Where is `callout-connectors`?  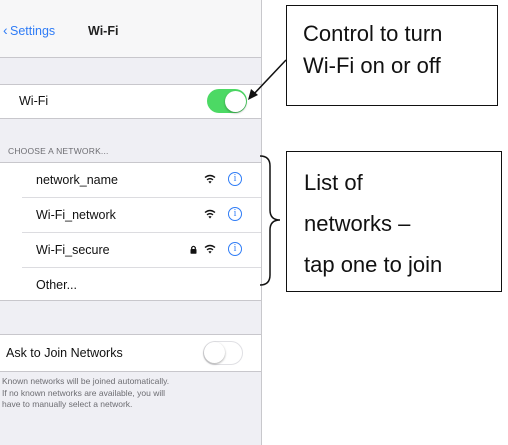 callout-connectors is located at coordinates (267, 172).